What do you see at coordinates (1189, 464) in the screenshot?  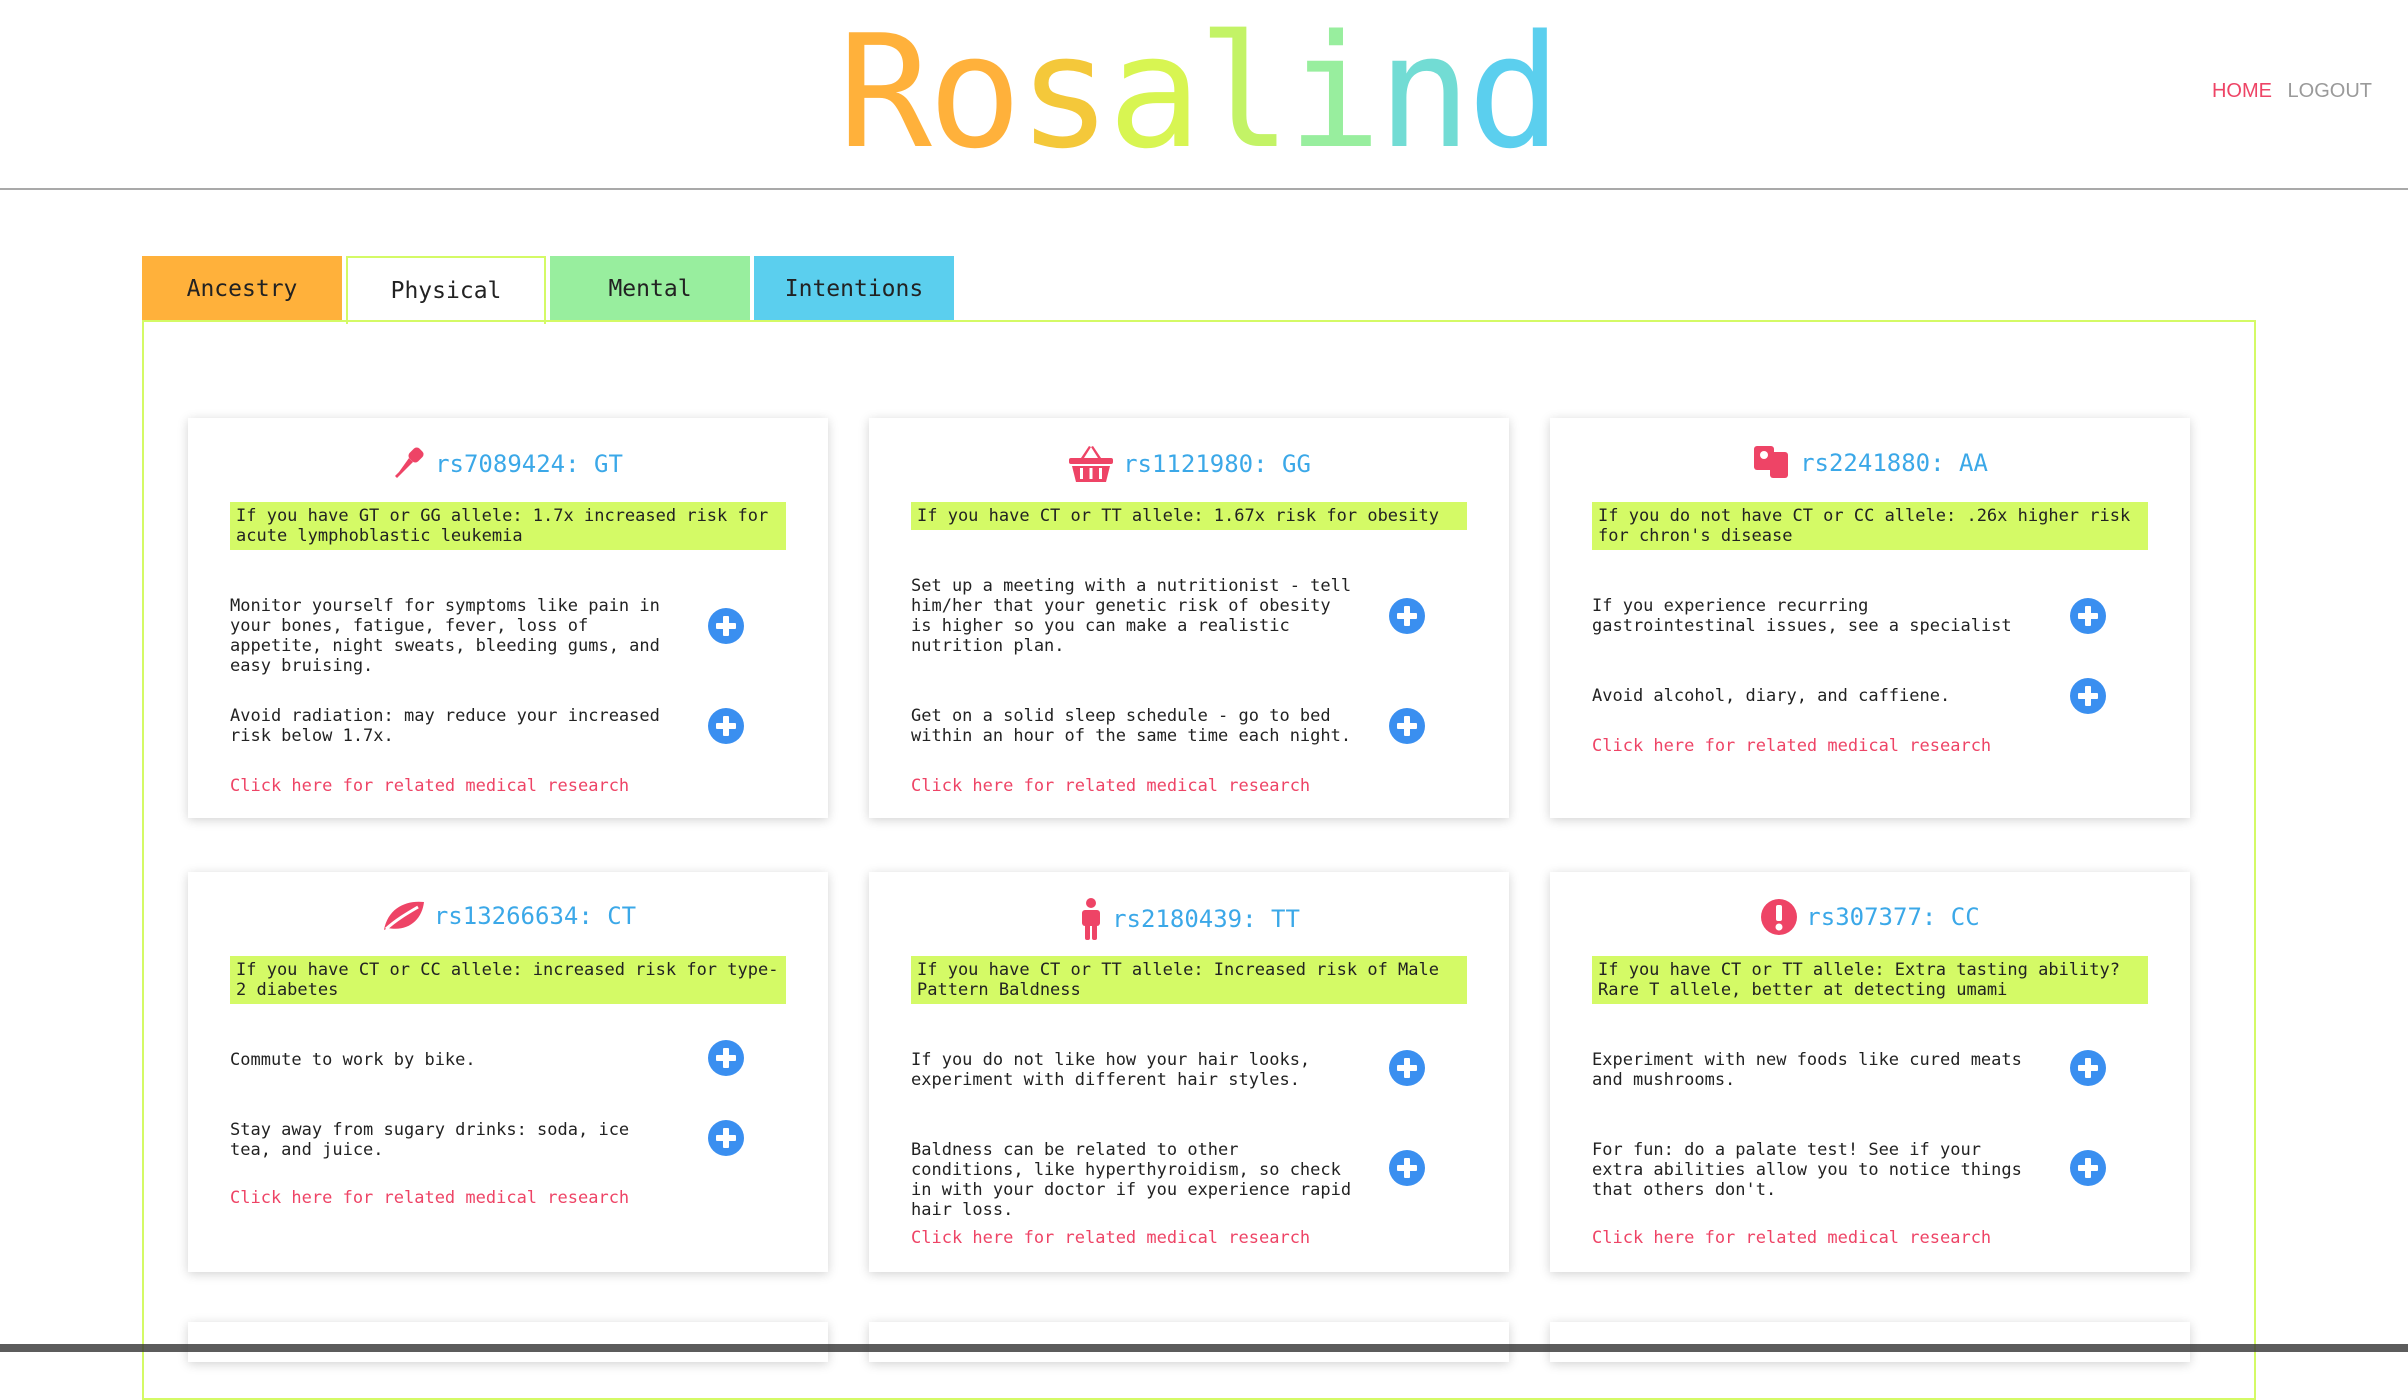 I see `card-title: rs1121980: GG` at bounding box center [1189, 464].